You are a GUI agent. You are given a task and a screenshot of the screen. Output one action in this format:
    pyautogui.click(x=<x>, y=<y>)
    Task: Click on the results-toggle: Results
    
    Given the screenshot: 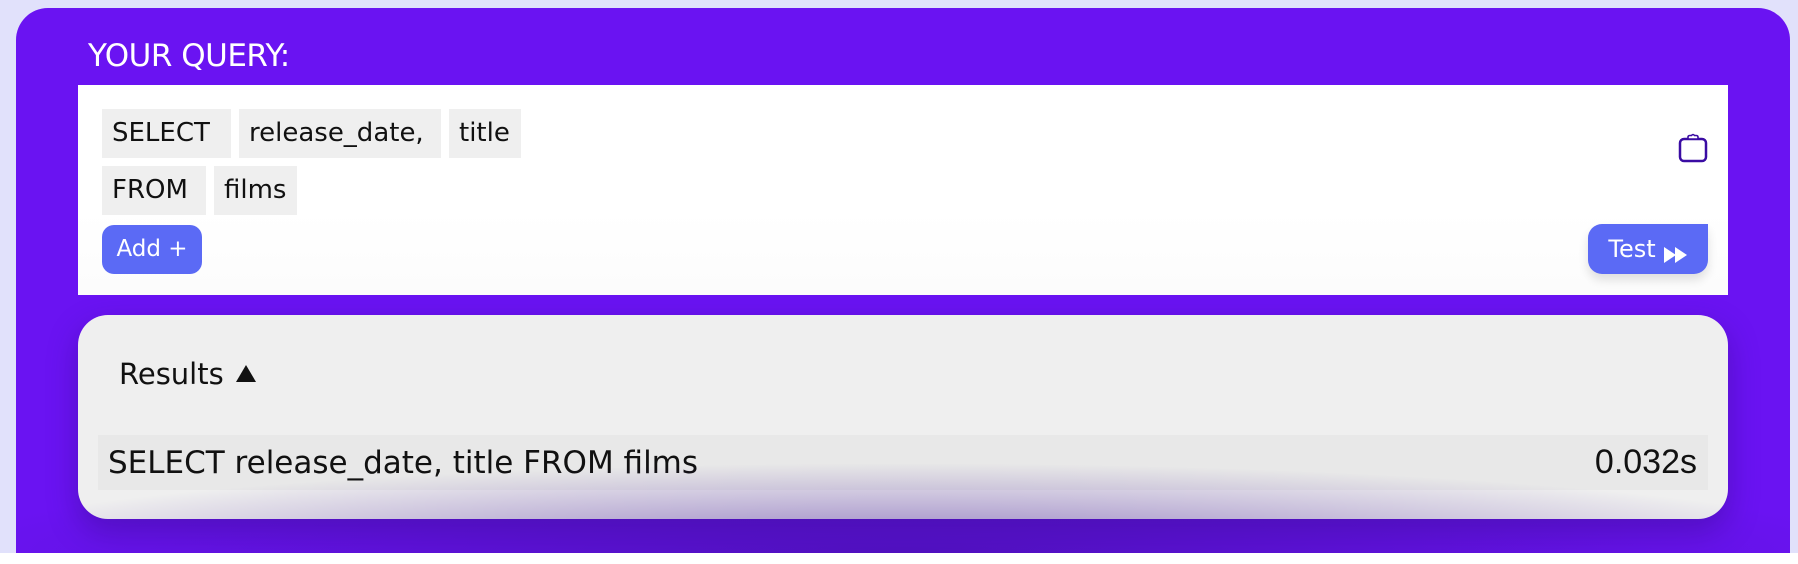 What is the action you would take?
    pyautogui.click(x=187, y=374)
    